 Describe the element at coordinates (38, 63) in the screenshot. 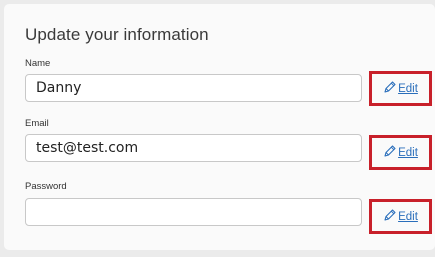

I see `name-label: Name` at that location.